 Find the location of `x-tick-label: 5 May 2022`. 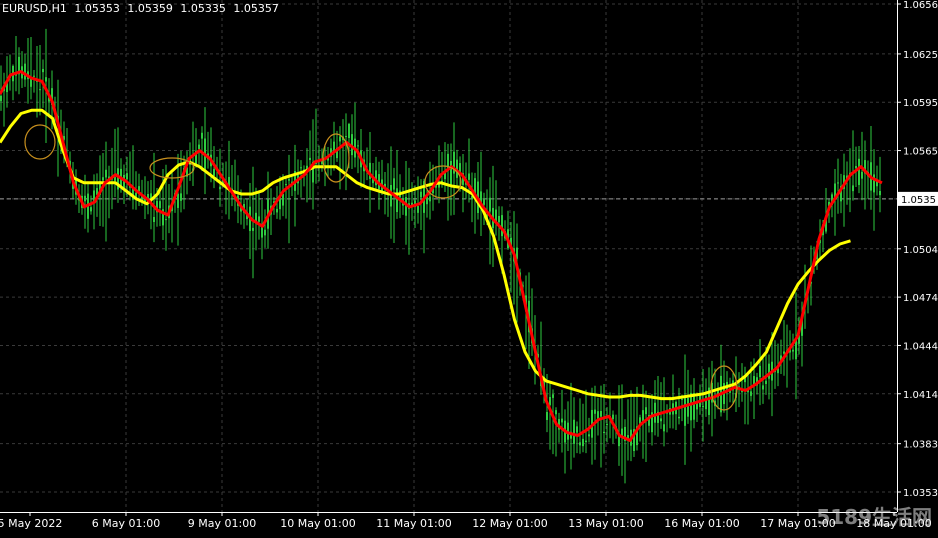

x-tick-label: 5 May 2022 is located at coordinates (31, 523).